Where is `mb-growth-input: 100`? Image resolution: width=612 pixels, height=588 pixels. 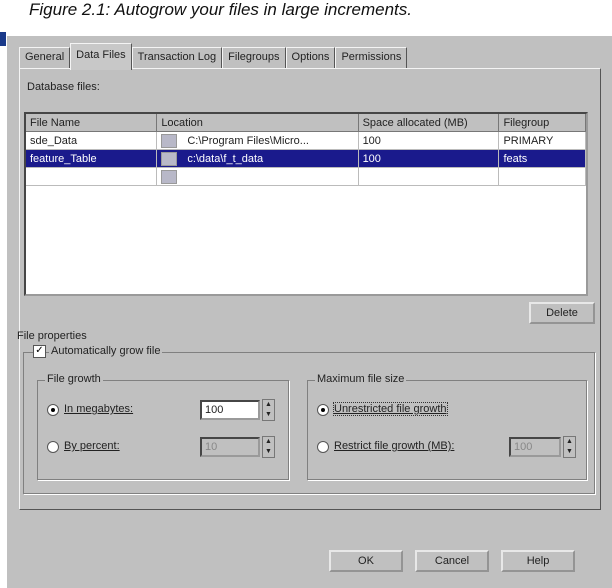
mb-growth-input: 100 is located at coordinates (230, 410).